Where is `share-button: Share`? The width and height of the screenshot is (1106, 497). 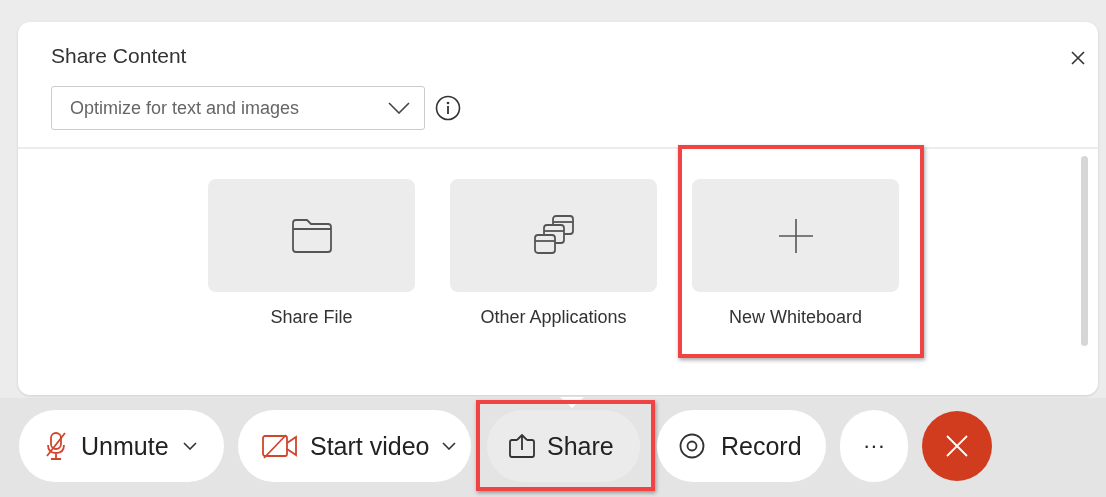
share-button: Share is located at coordinates (563, 446).